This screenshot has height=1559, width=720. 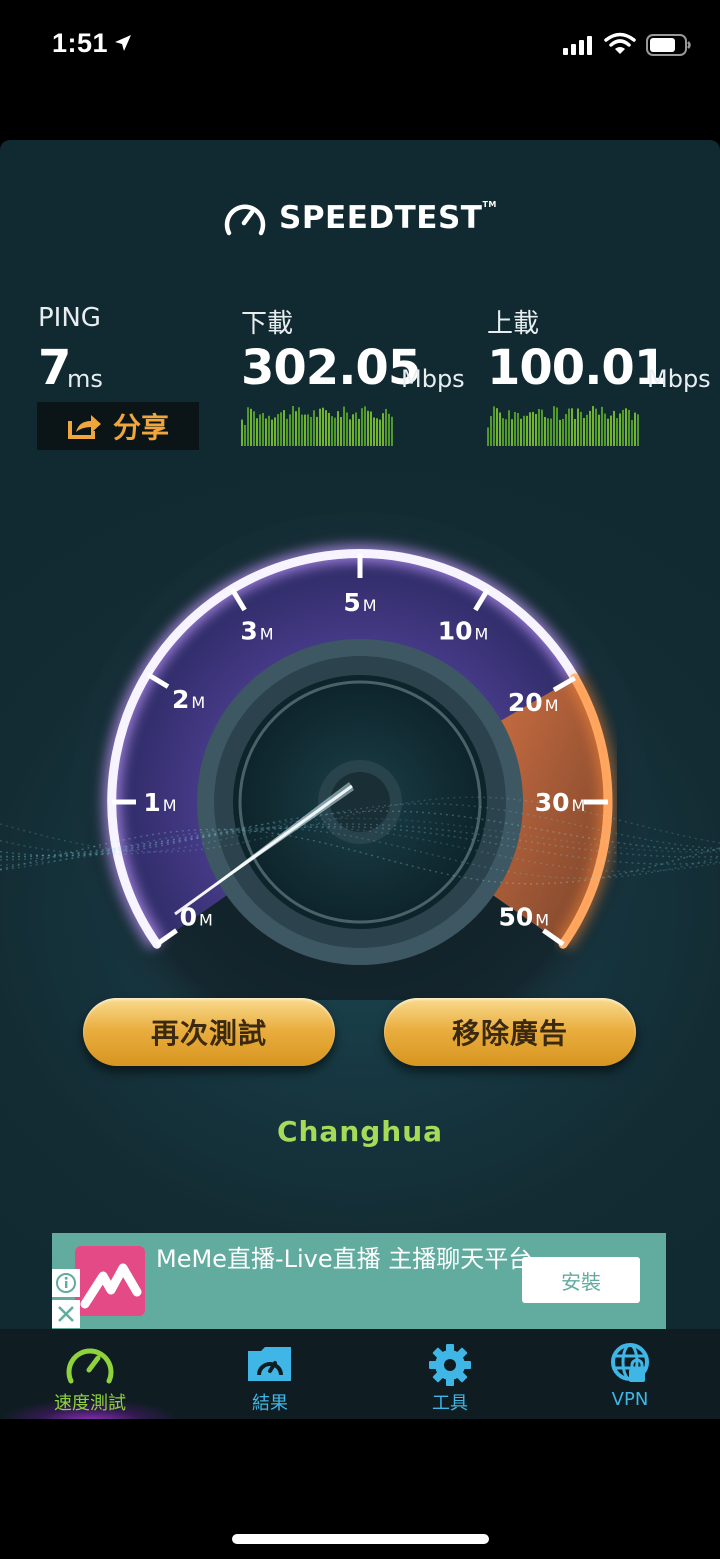 I want to click on home-indicator, so click(x=360, y=1539).